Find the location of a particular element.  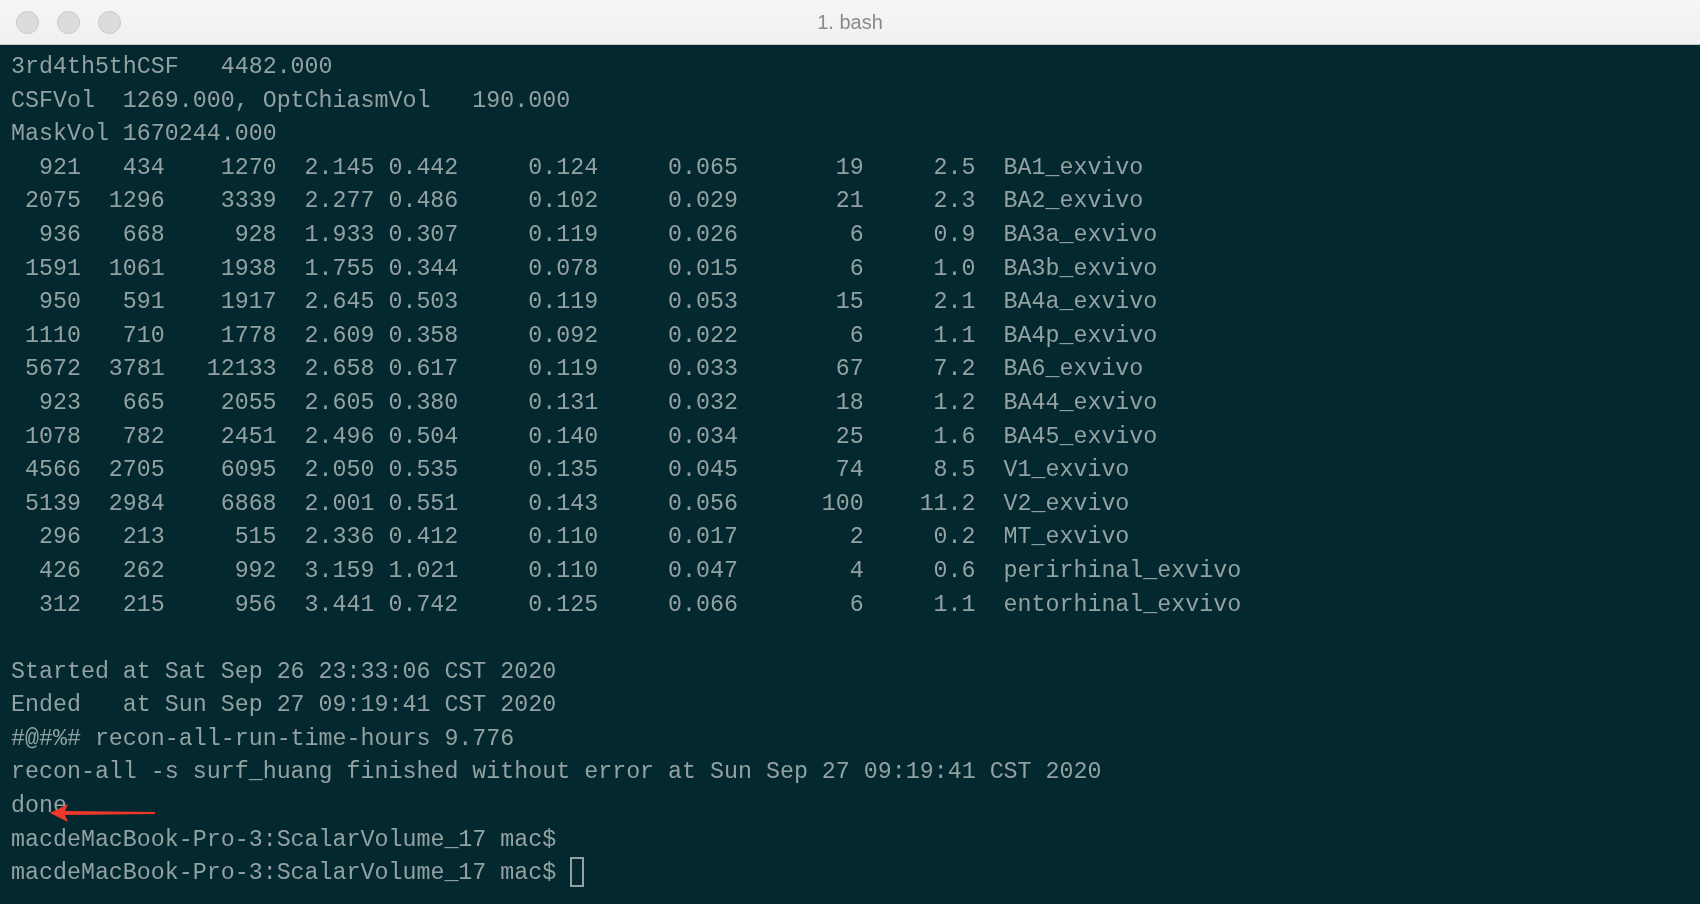

table-cell-text: 7.2 is located at coordinates (954, 370).